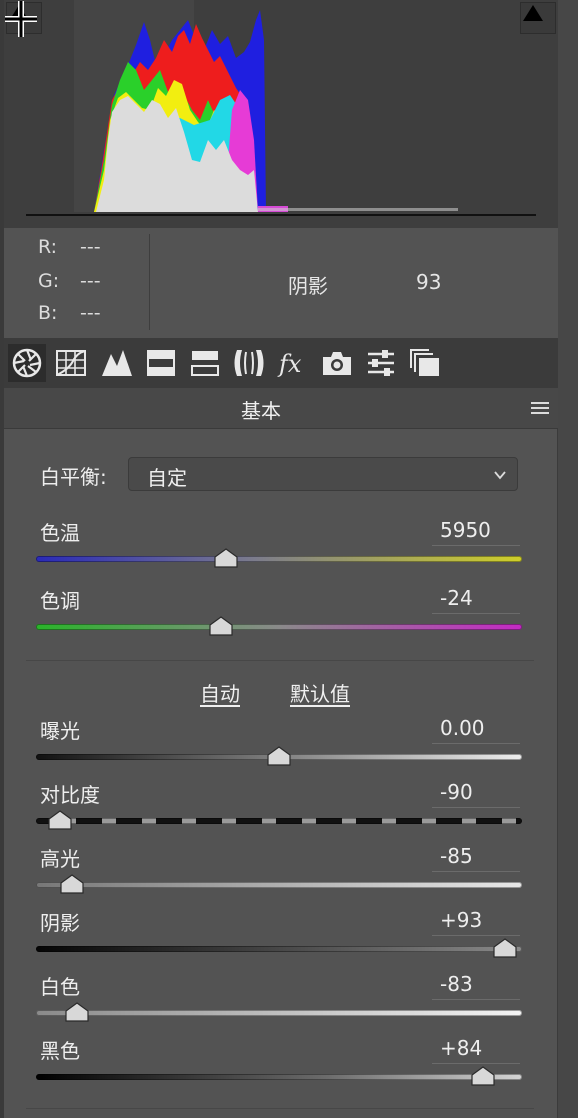  Describe the element at coordinates (60, 923) in the screenshot. I see `shadows-label: 阴影` at that location.